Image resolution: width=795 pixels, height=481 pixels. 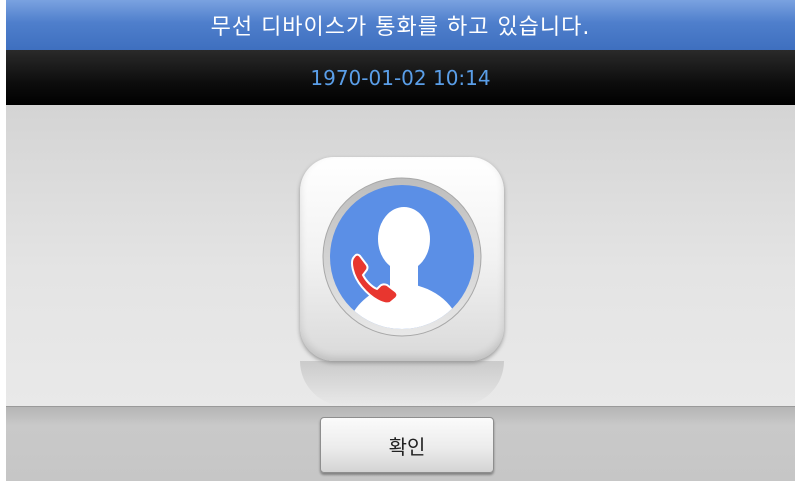 I want to click on dialog-title-bar: 무선 디바이스가 통화를 하고 있습니다., so click(x=400, y=25).